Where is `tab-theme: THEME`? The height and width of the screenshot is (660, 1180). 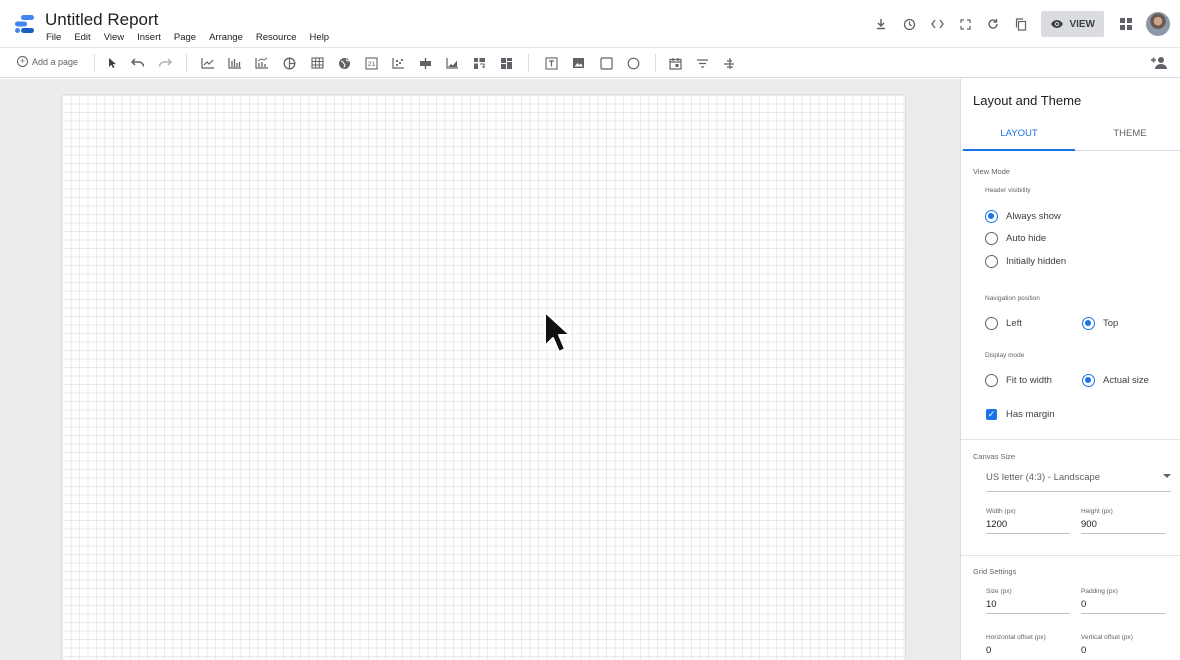 tab-theme: THEME is located at coordinates (1127, 135).